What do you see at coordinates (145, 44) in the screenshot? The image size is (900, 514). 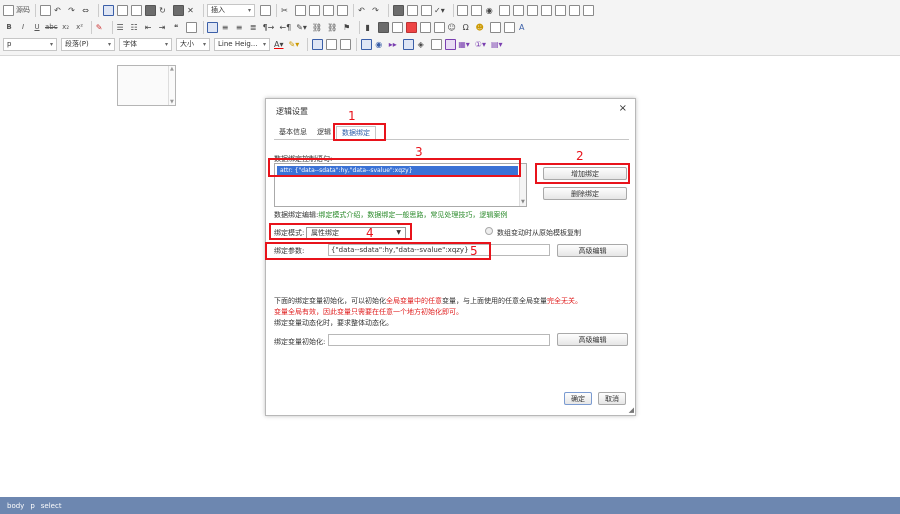 I see `font-combo: 字体 ▾` at bounding box center [145, 44].